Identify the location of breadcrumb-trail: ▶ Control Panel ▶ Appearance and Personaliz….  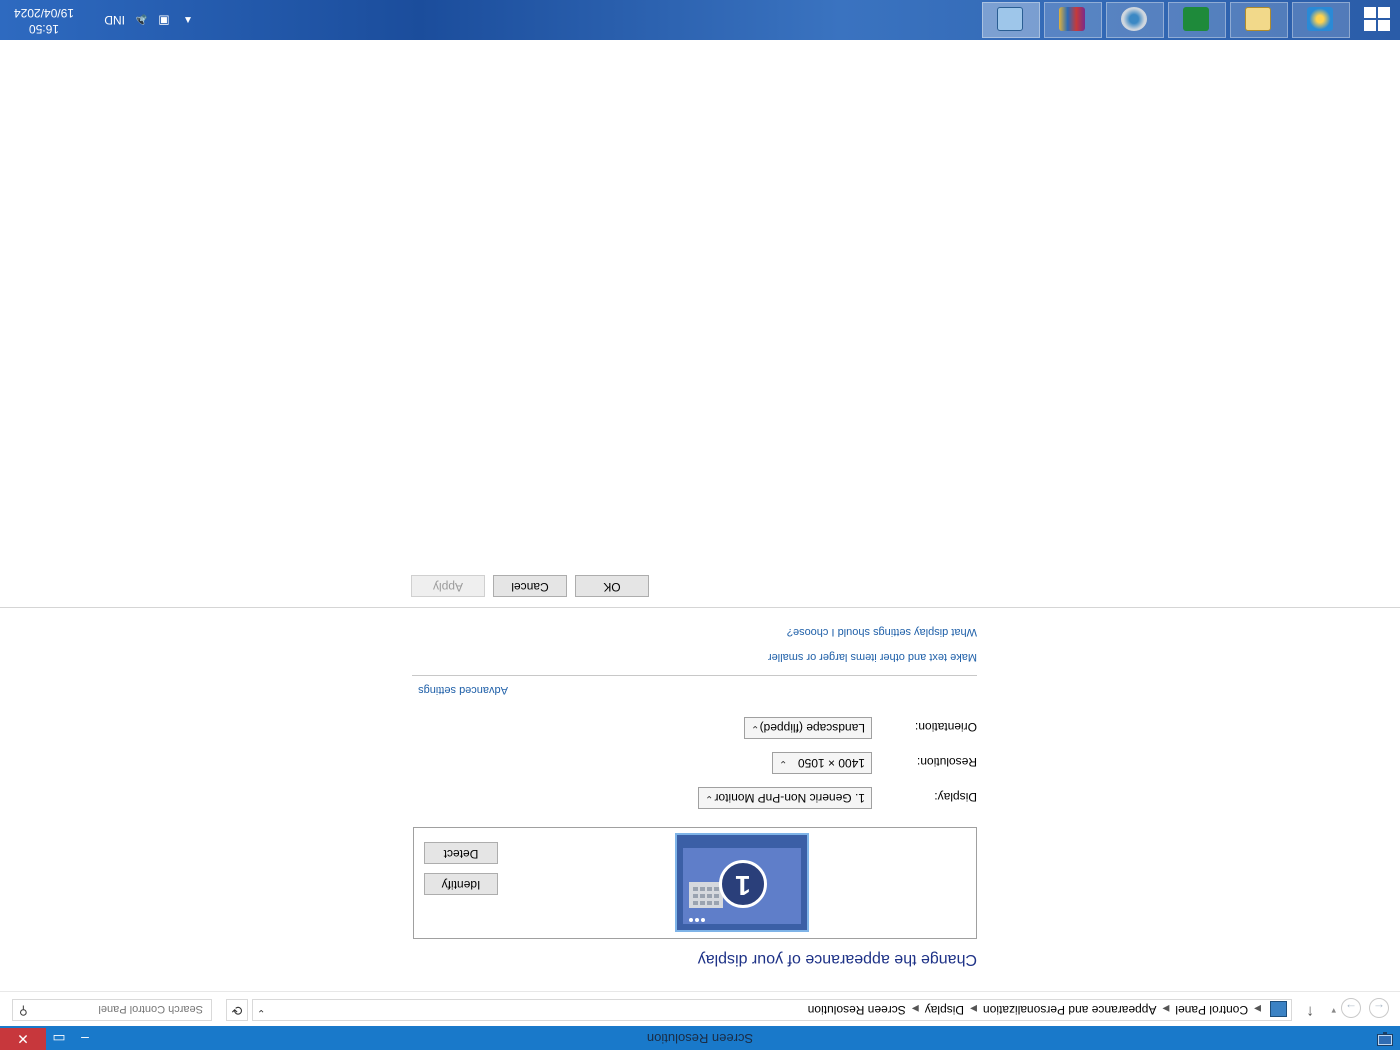
(1037, 1010).